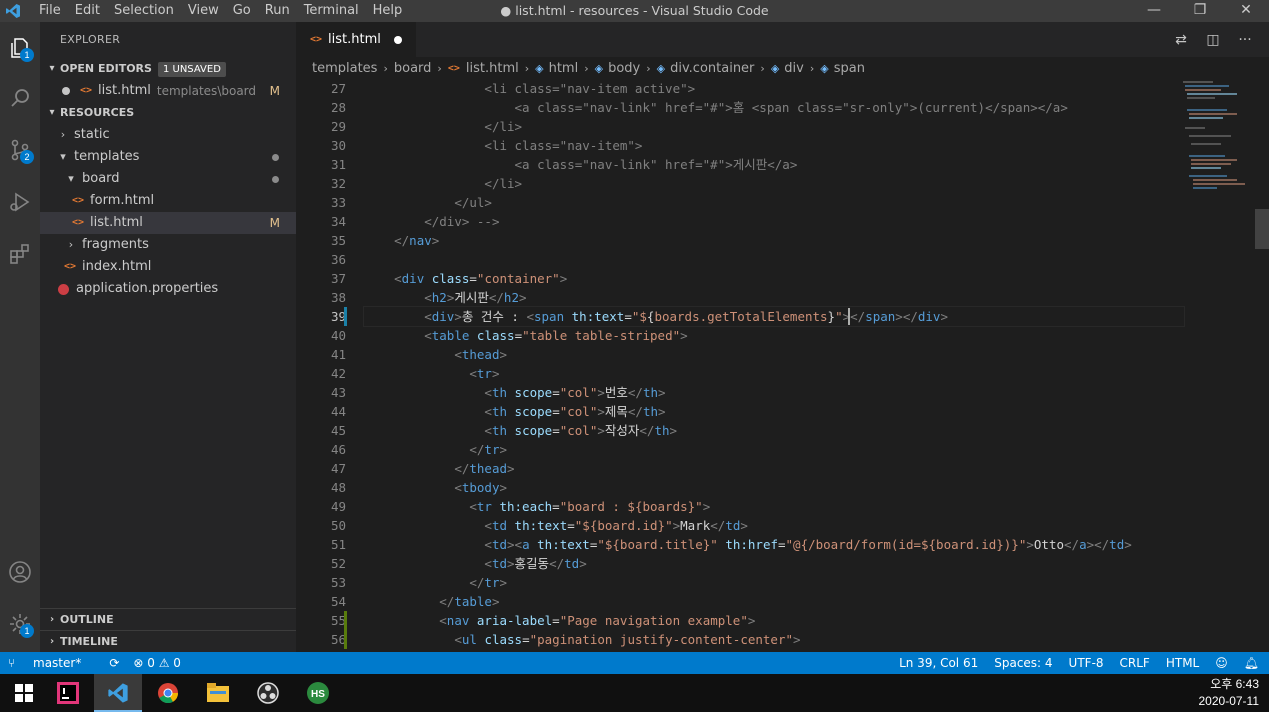 The width and height of the screenshot is (1269, 712). What do you see at coordinates (564, 68) in the screenshot?
I see `breadcrumb-item: html` at bounding box center [564, 68].